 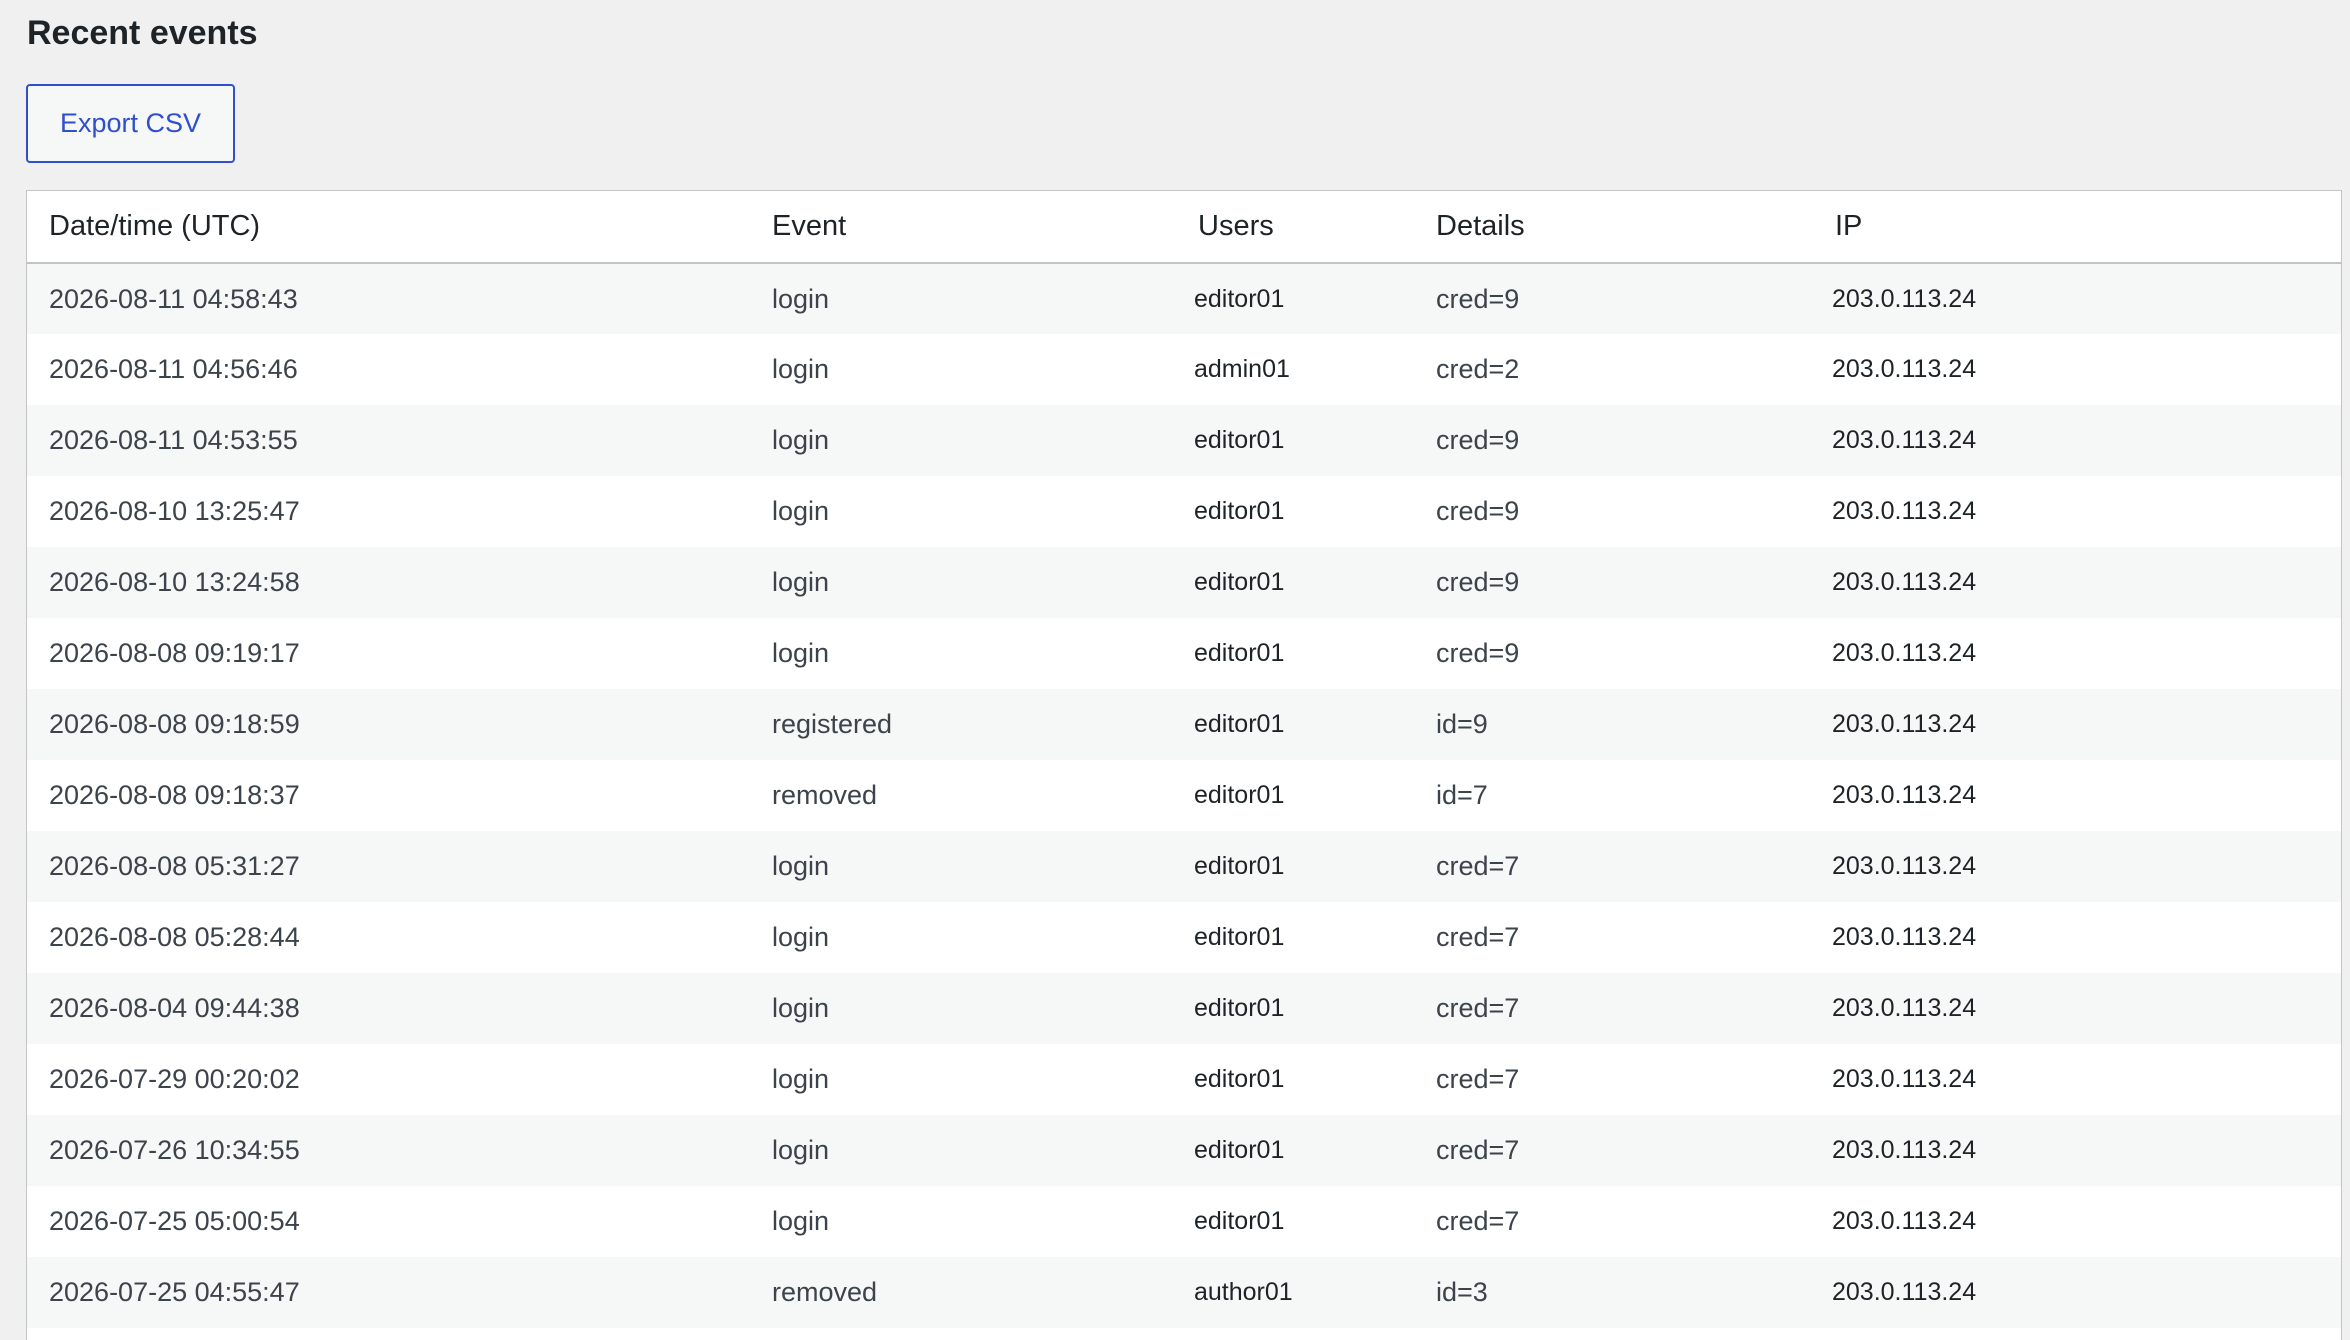 What do you see at coordinates (388, 227) in the screenshot?
I see `column-header-datetime: Date/time (UTC)` at bounding box center [388, 227].